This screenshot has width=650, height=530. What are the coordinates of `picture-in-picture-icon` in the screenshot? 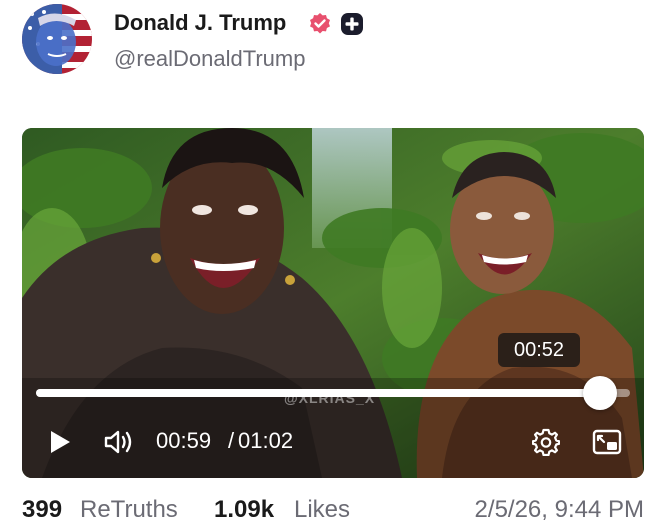 It's located at (607, 442).